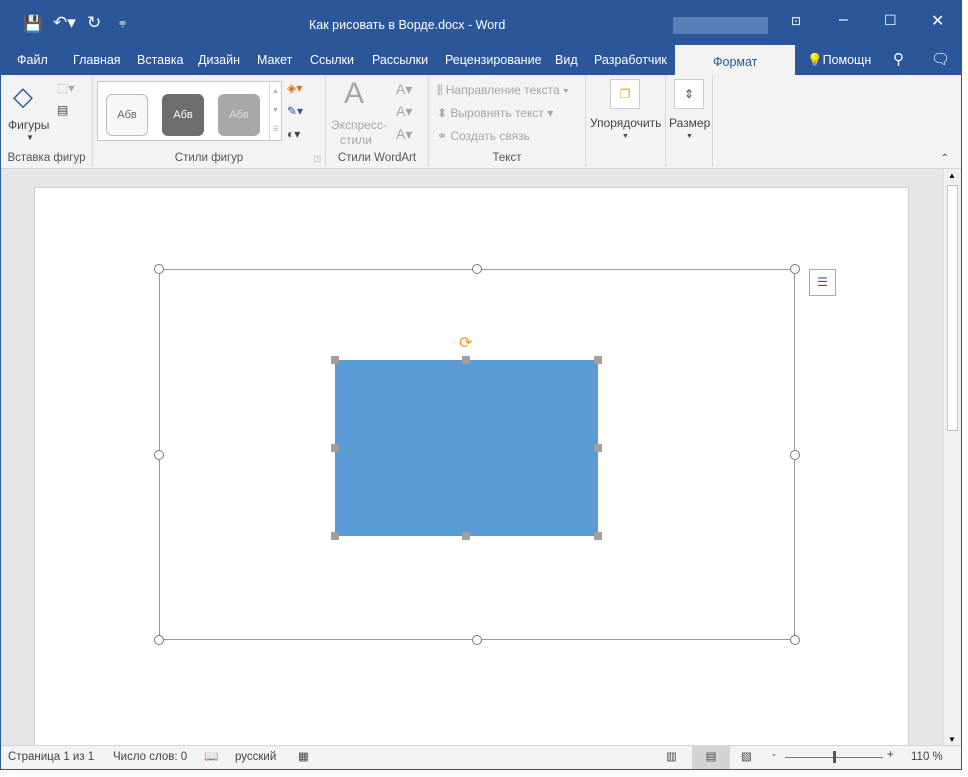 The image size is (968, 777). Describe the element at coordinates (689, 94) in the screenshot. I see `size-icon: ⇕` at that location.